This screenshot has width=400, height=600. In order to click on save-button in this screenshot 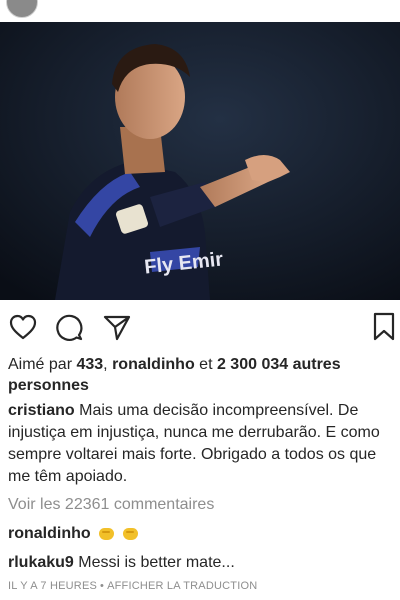, I will do `click(386, 327)`.